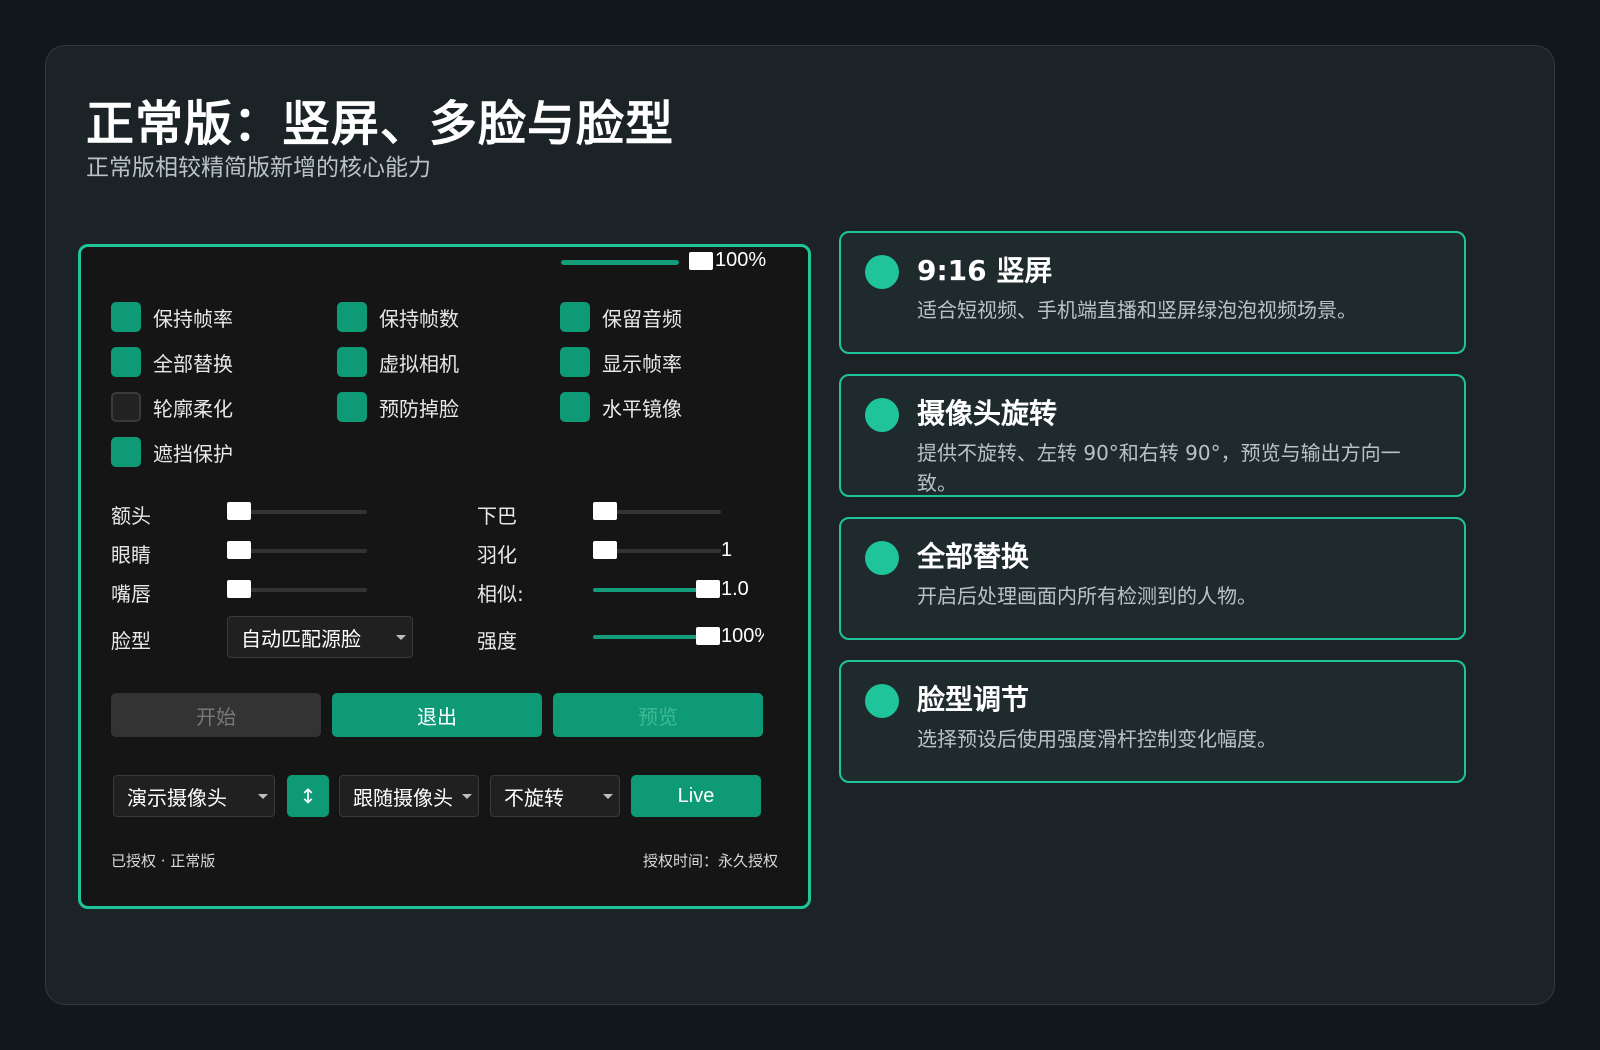  What do you see at coordinates (193, 408) in the screenshot?
I see `checkbox-label: 轮廓柔化` at bounding box center [193, 408].